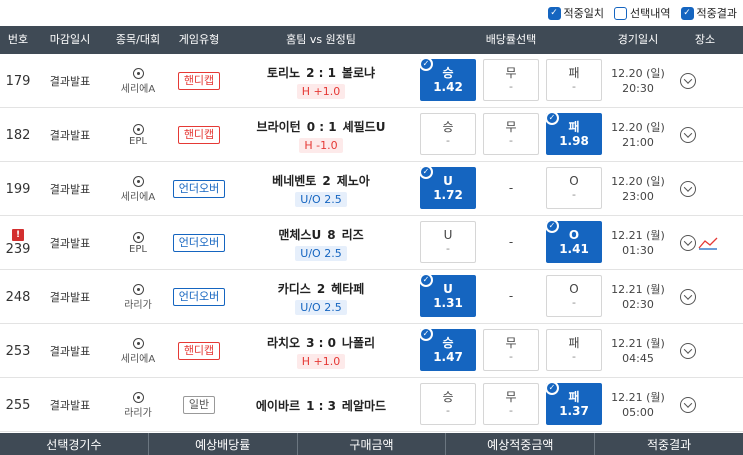 The image size is (743, 455). I want to click on summary-col-3: 예상적중금액, so click(521, 444).